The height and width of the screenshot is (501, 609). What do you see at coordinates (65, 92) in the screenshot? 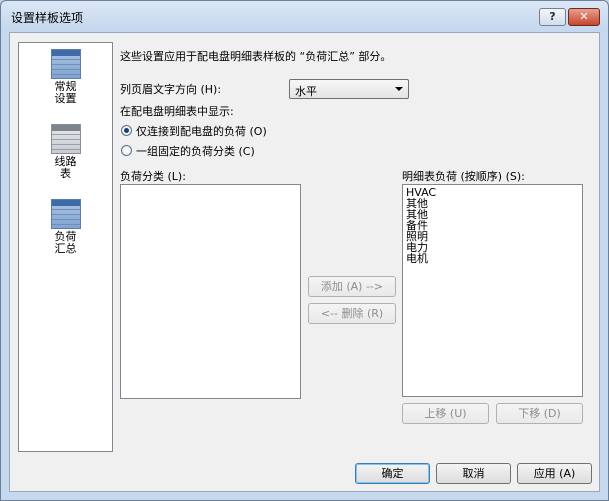
I see `nav-item-general-label: 常规 设置` at bounding box center [65, 92].